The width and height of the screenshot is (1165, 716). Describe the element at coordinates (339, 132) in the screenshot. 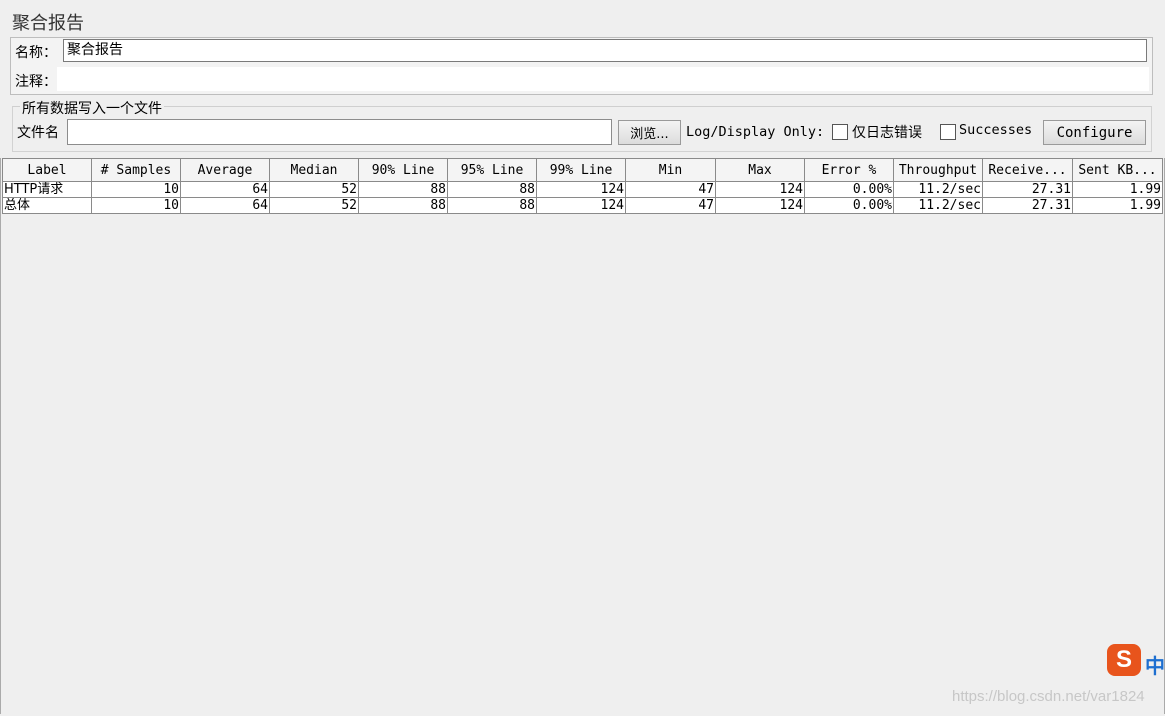

I see `file-name-input` at that location.